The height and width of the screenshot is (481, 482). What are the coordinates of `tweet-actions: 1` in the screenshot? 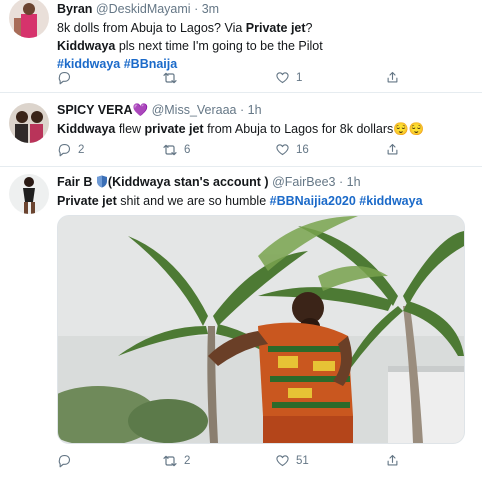 It's located at (262, 79).